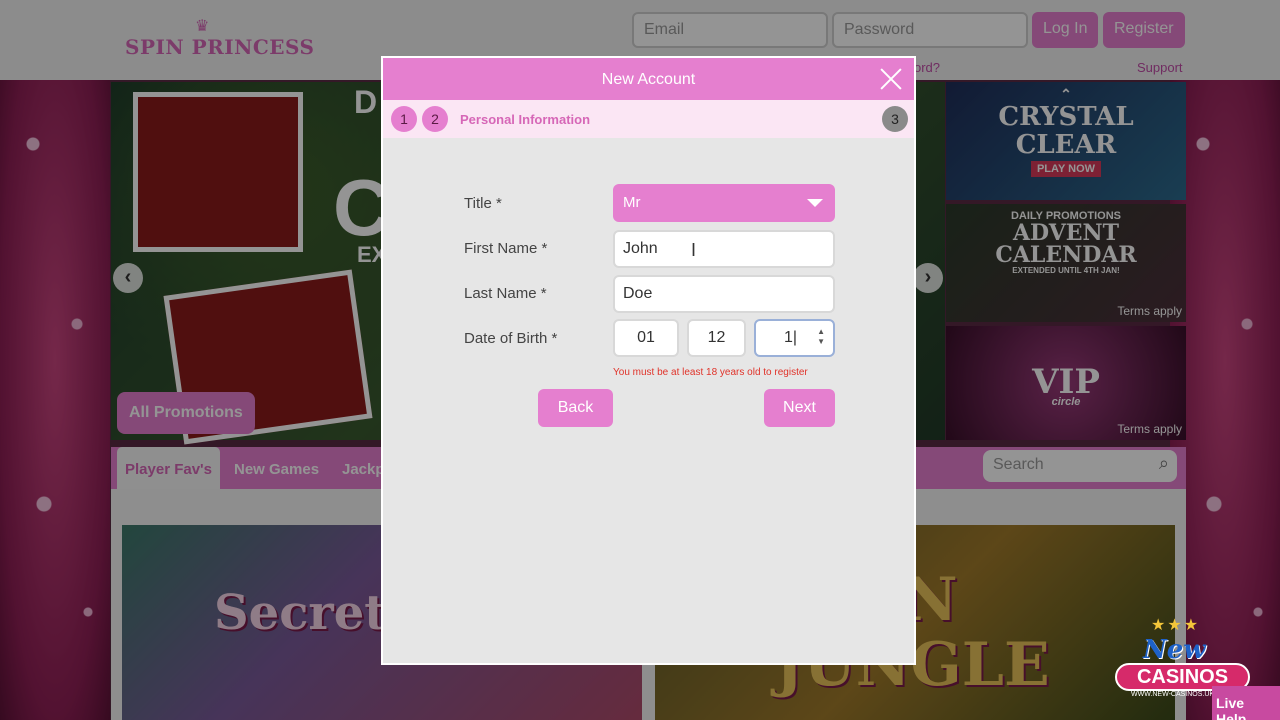 This screenshot has height=720, width=1280. I want to click on dob-month-input: 12, so click(716, 338).